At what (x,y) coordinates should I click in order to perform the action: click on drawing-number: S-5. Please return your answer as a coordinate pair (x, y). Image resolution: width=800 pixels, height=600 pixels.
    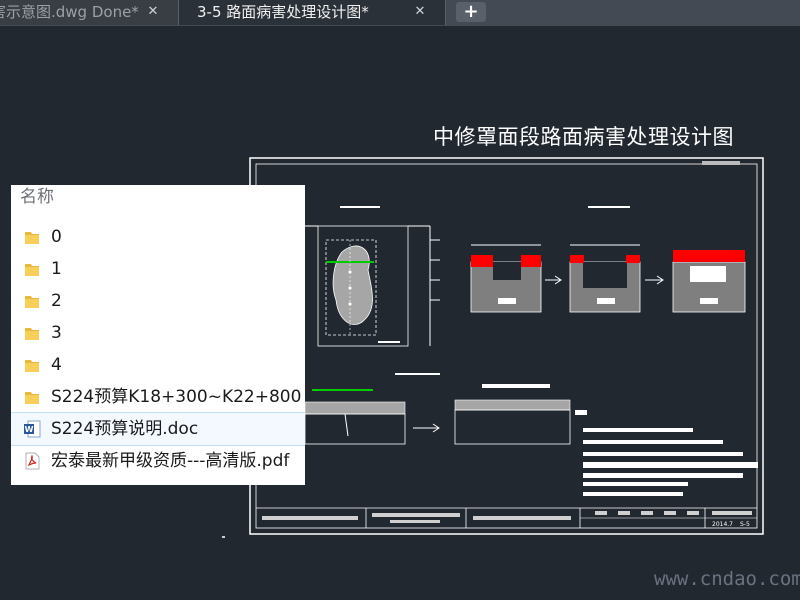
    Looking at the image, I should click on (745, 524).